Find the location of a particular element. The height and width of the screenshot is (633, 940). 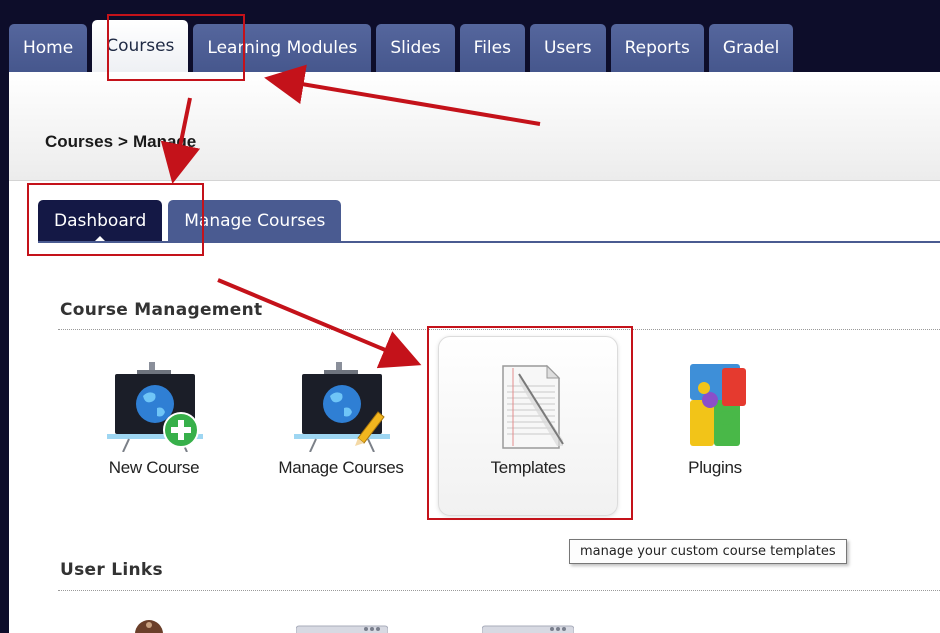

annotation-box-courses-tab is located at coordinates (176, 47).